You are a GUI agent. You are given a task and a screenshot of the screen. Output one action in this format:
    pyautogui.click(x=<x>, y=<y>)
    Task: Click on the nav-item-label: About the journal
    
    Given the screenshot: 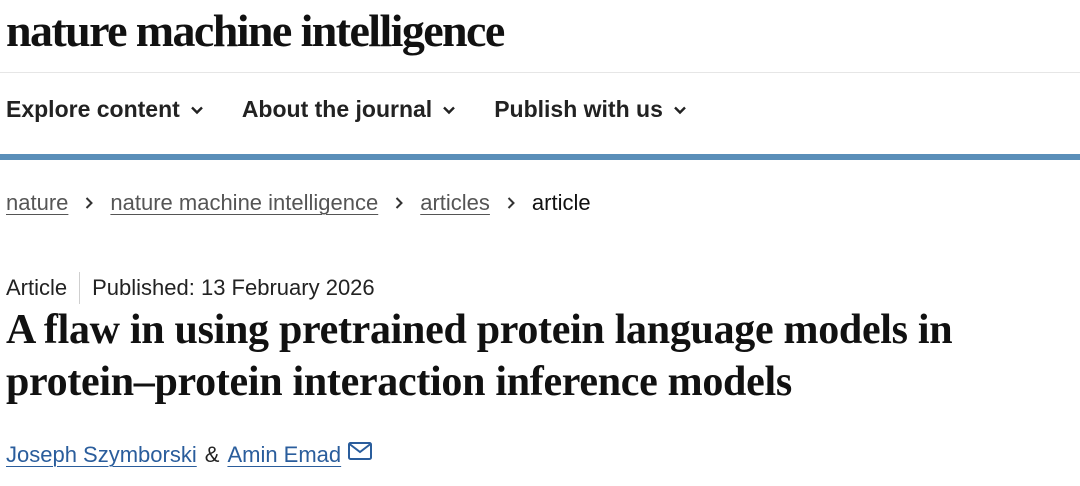 What is the action you would take?
    pyautogui.click(x=337, y=109)
    